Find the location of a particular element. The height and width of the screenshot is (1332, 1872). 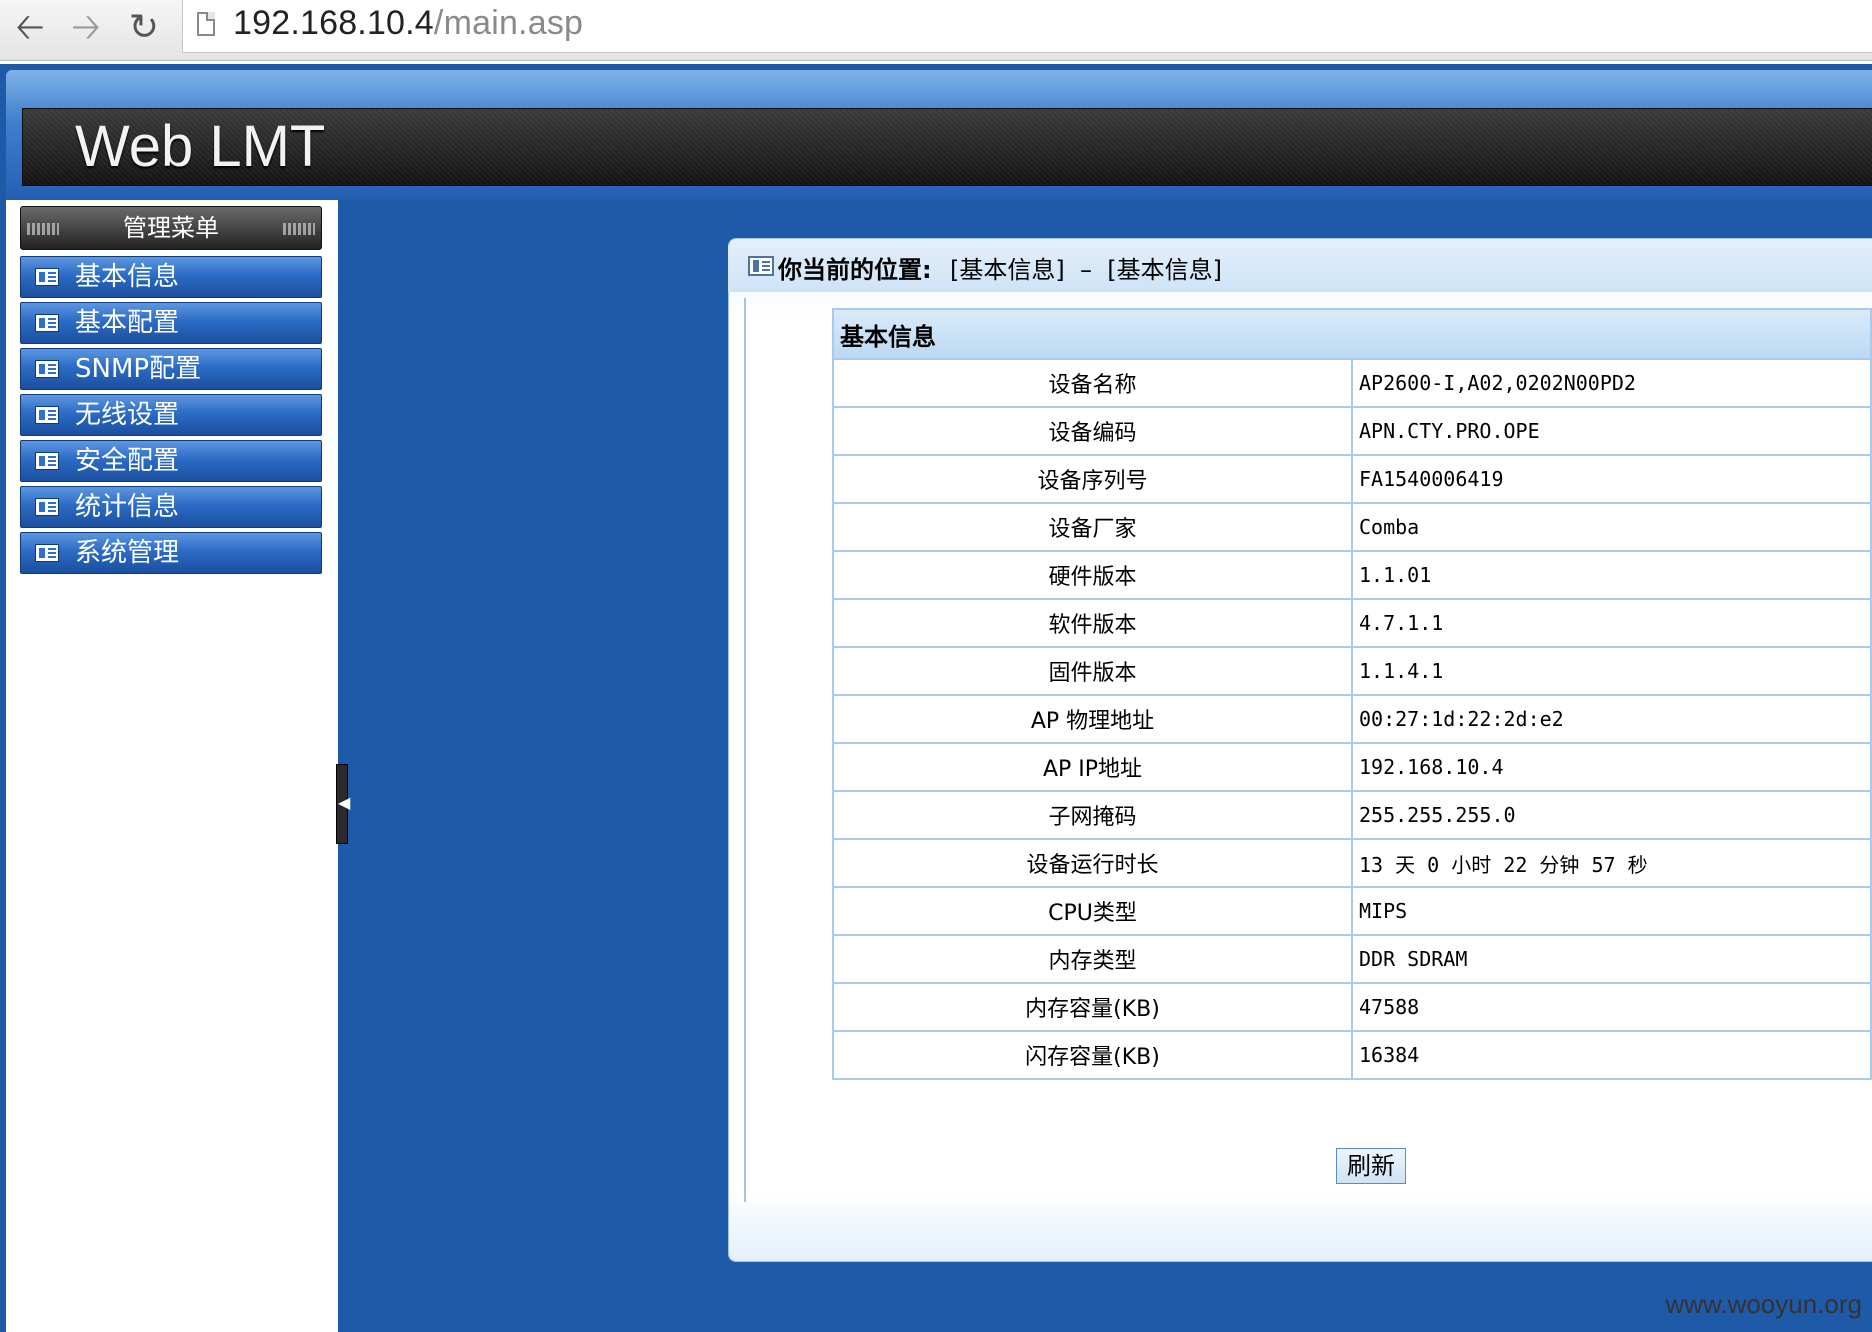

row-value: 192.168.10.4 is located at coordinates (1611, 767).